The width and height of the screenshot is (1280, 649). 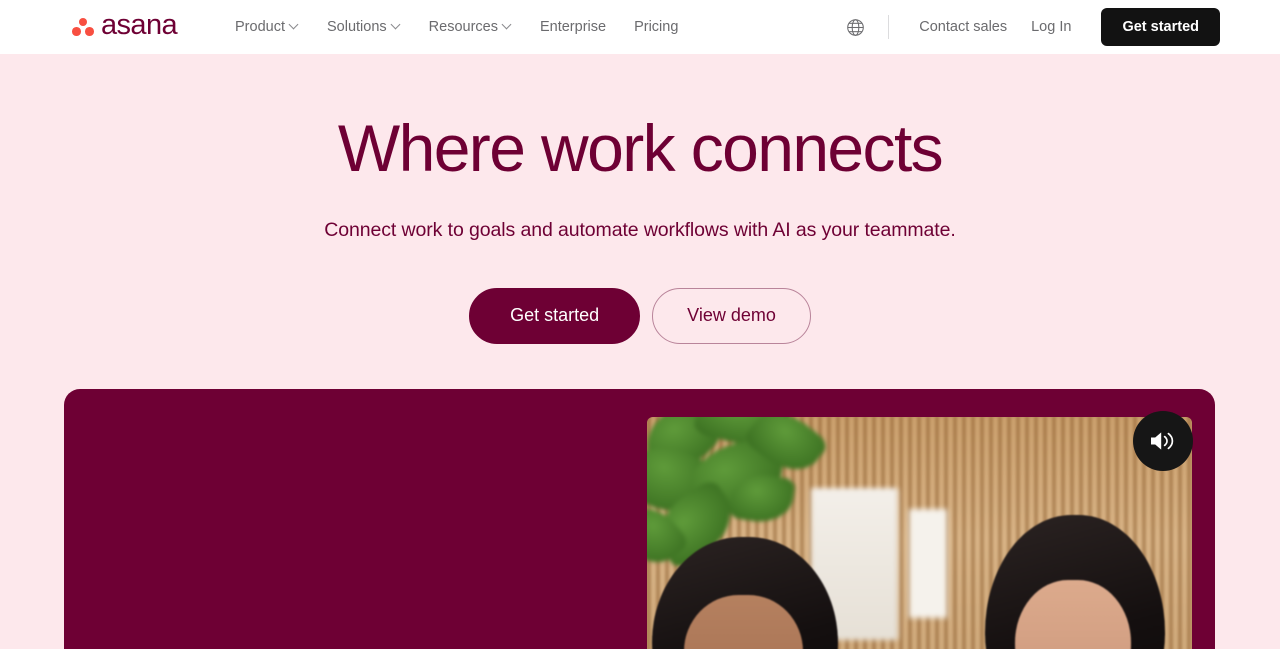 I want to click on nav-item-solutions: Solutions, so click(x=364, y=27).